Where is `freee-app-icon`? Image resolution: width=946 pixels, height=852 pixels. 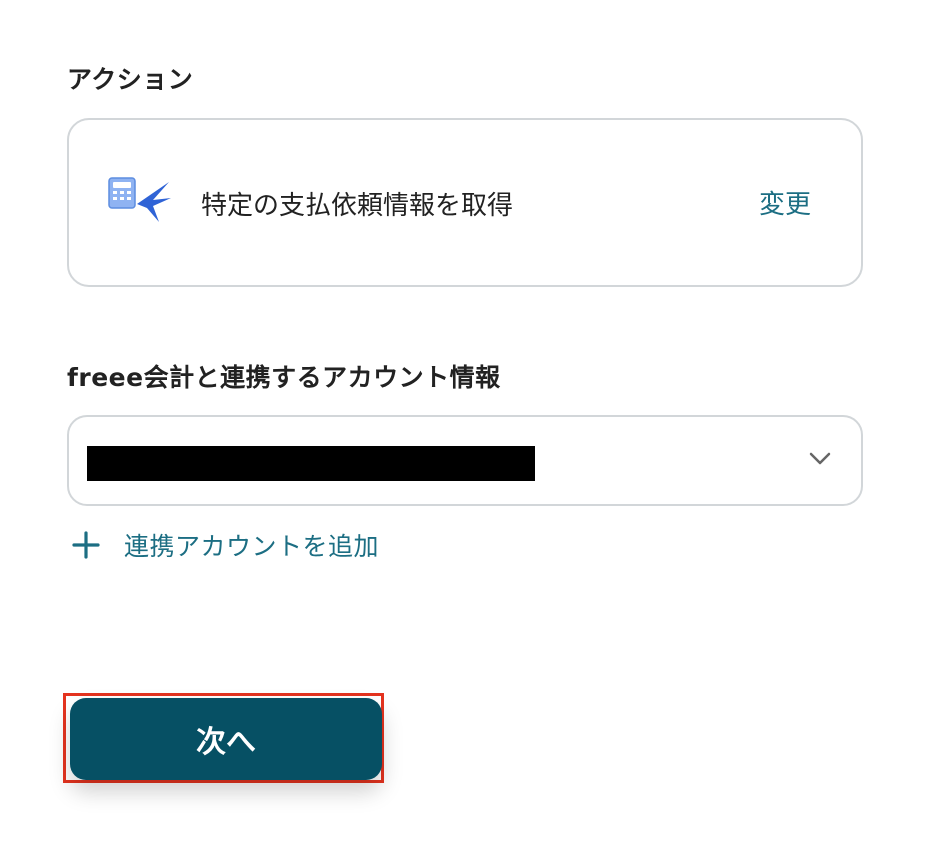 freee-app-icon is located at coordinates (139, 199).